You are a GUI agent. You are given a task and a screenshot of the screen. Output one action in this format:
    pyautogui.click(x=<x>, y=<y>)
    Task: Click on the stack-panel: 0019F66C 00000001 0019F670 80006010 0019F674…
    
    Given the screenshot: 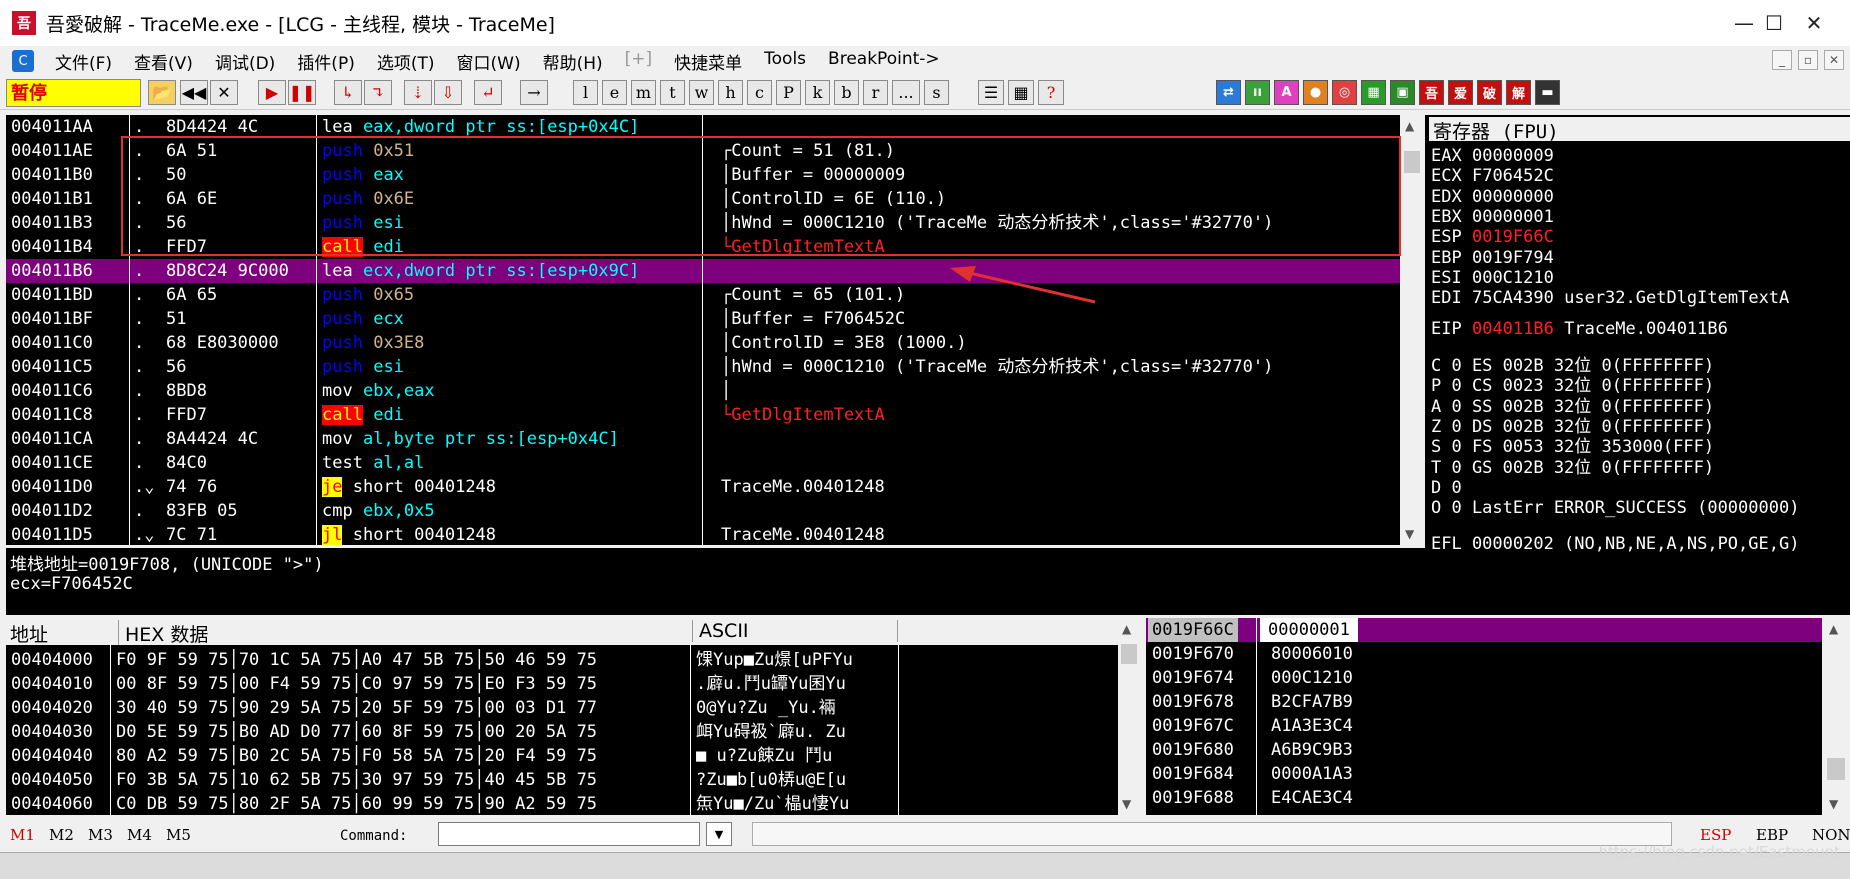 What is the action you would take?
    pyautogui.click(x=1484, y=716)
    